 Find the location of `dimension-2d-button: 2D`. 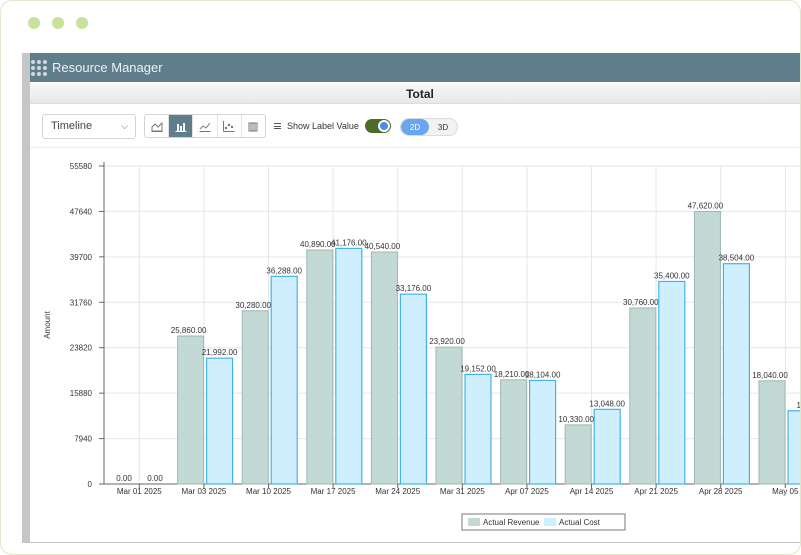

dimension-2d-button: 2D is located at coordinates (415, 127).